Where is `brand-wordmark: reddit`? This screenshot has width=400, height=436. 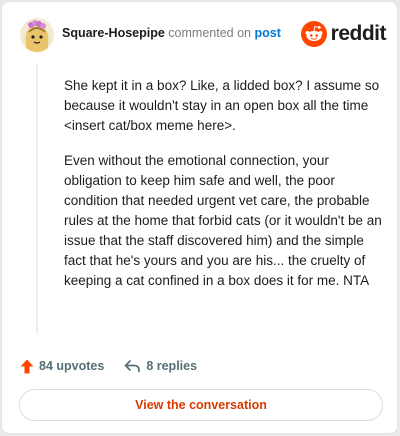
brand-wordmark: reddit is located at coordinates (358, 33).